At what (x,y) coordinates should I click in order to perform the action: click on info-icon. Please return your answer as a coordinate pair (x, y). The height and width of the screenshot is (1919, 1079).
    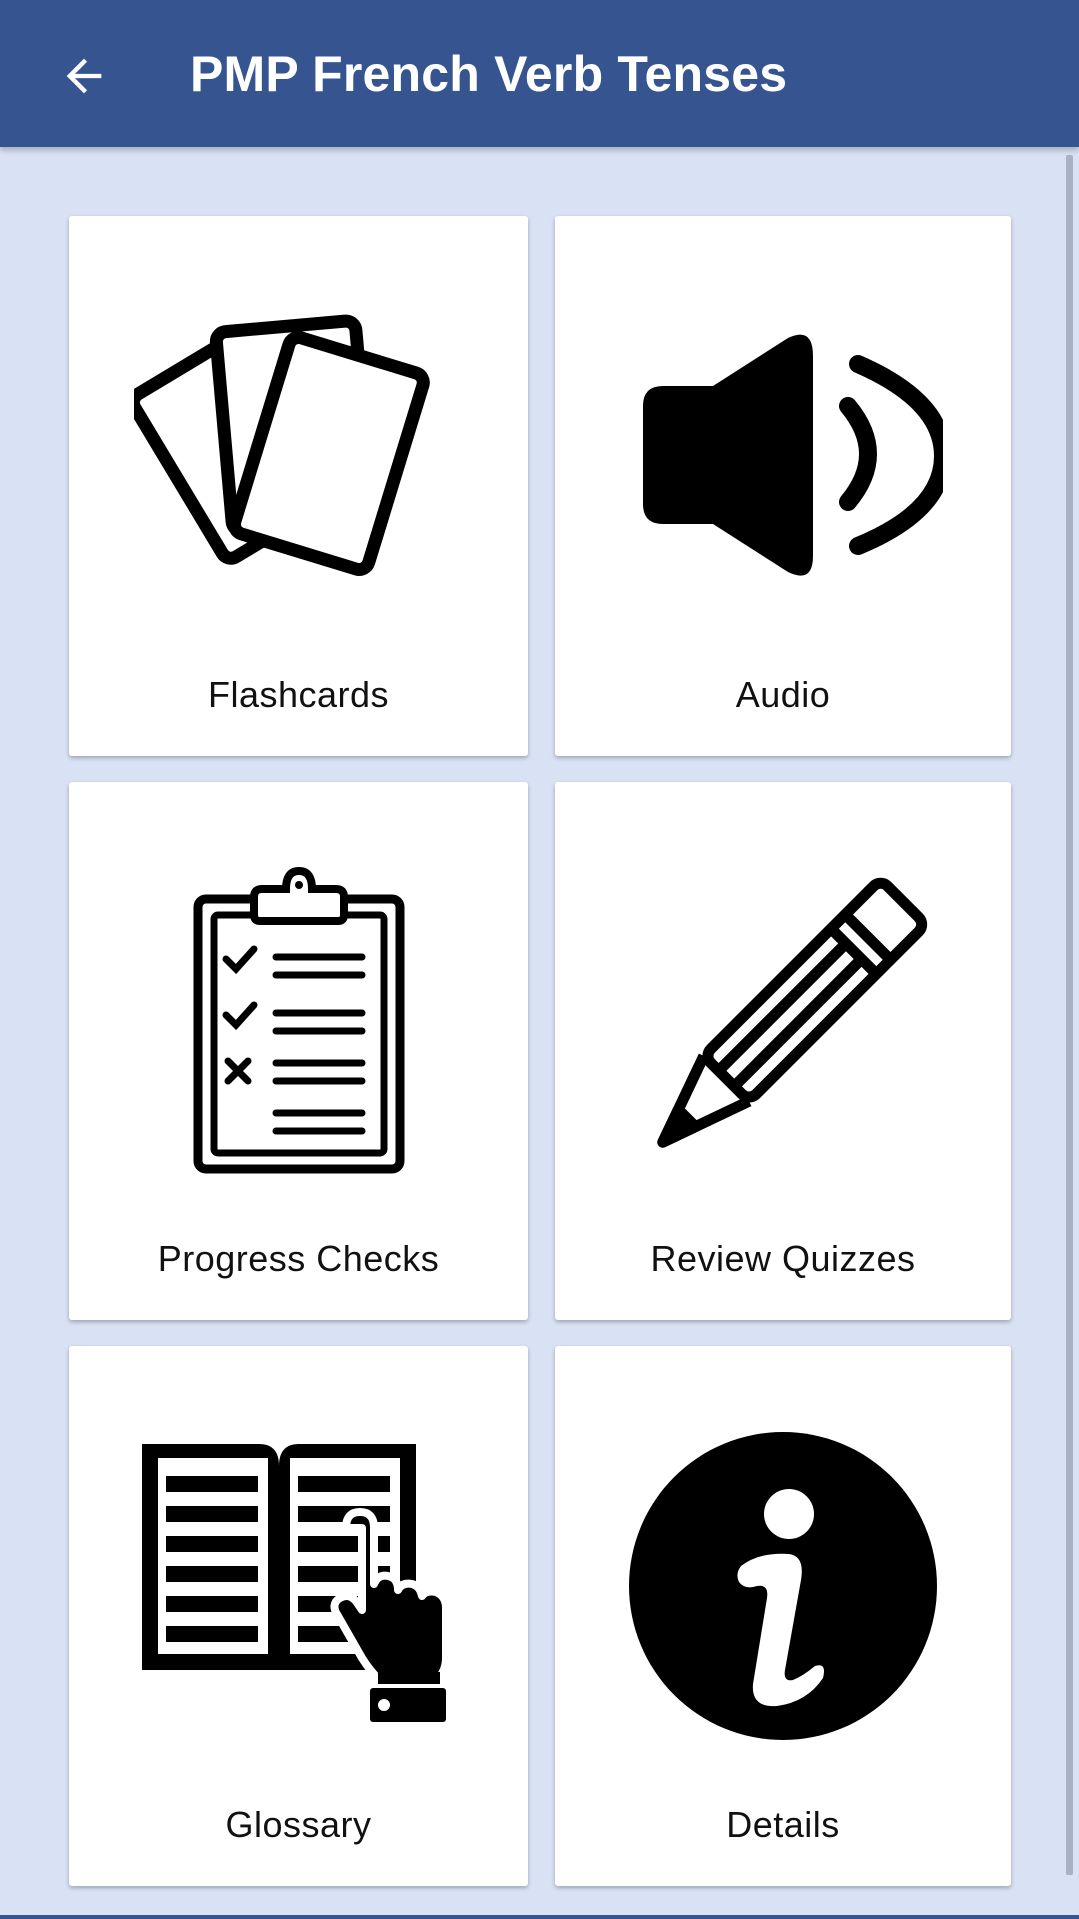
    Looking at the image, I should click on (783, 1586).